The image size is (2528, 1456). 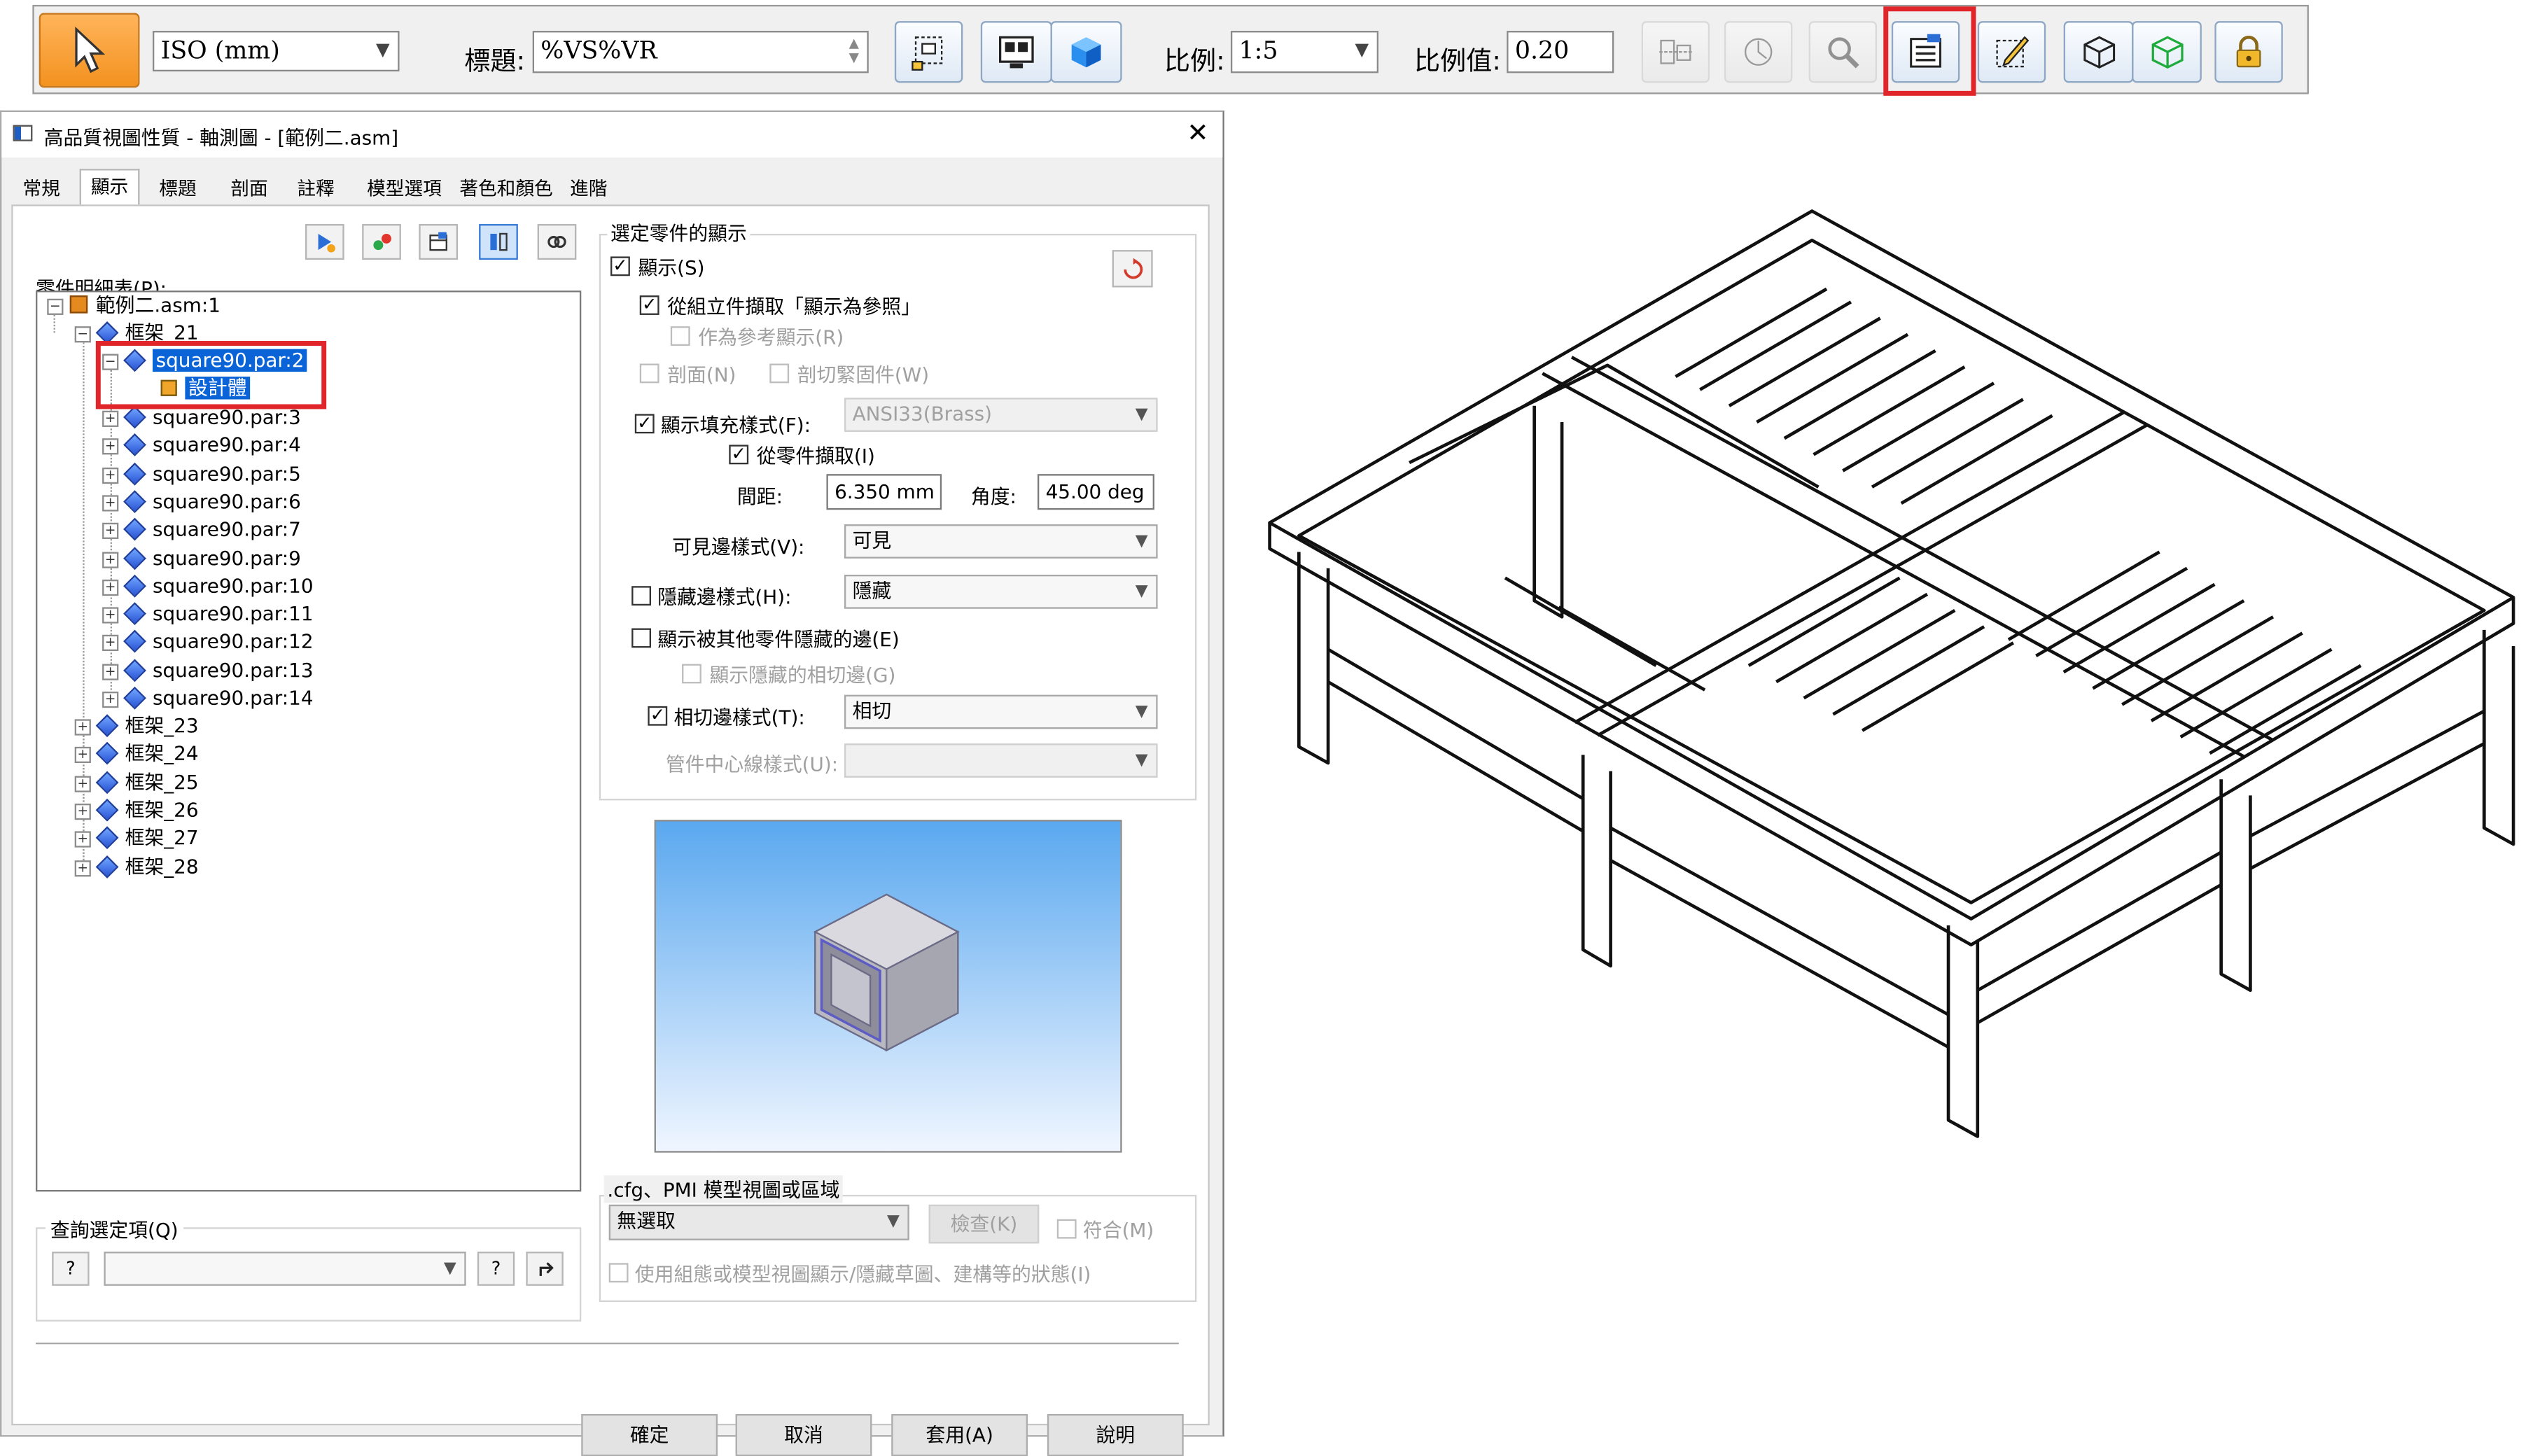 I want to click on from-assembly-label: 從組立件擷取「顯示為參照」, so click(x=794, y=306).